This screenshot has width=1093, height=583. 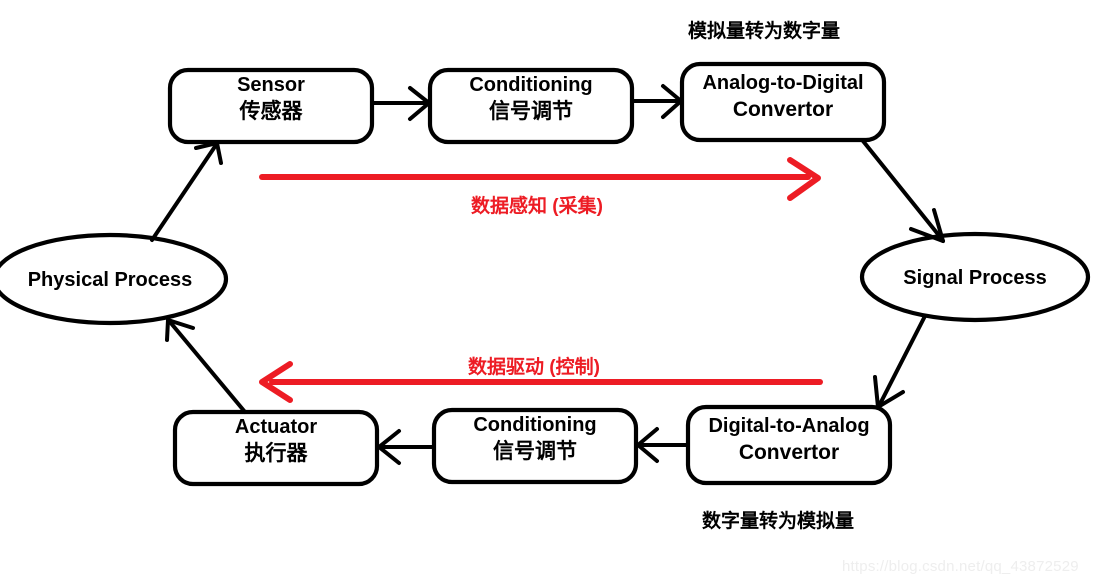 I want to click on connector-signal-process-to-dac, so click(x=900, y=361).